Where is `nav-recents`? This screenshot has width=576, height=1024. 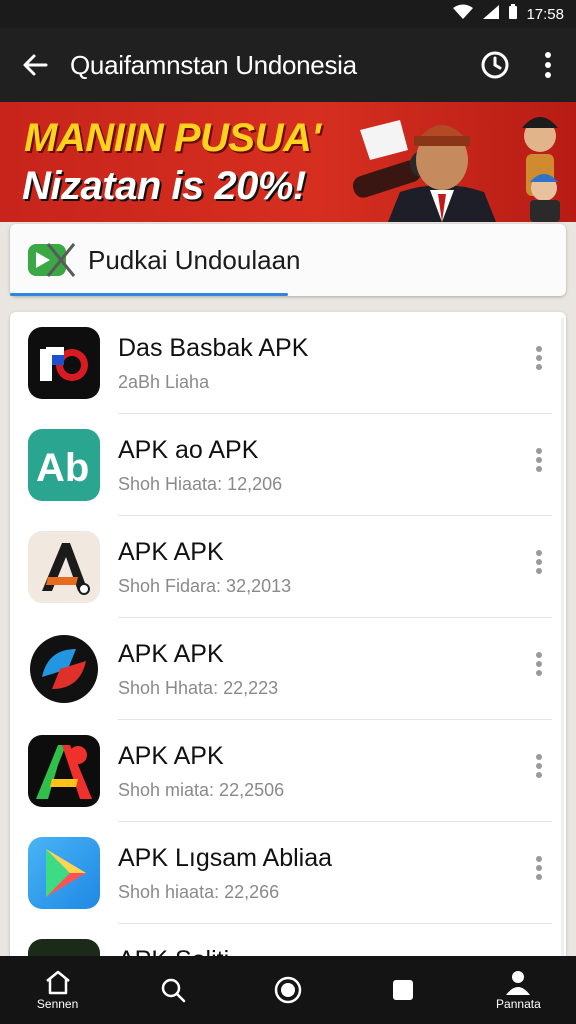 nav-recents is located at coordinates (403, 990).